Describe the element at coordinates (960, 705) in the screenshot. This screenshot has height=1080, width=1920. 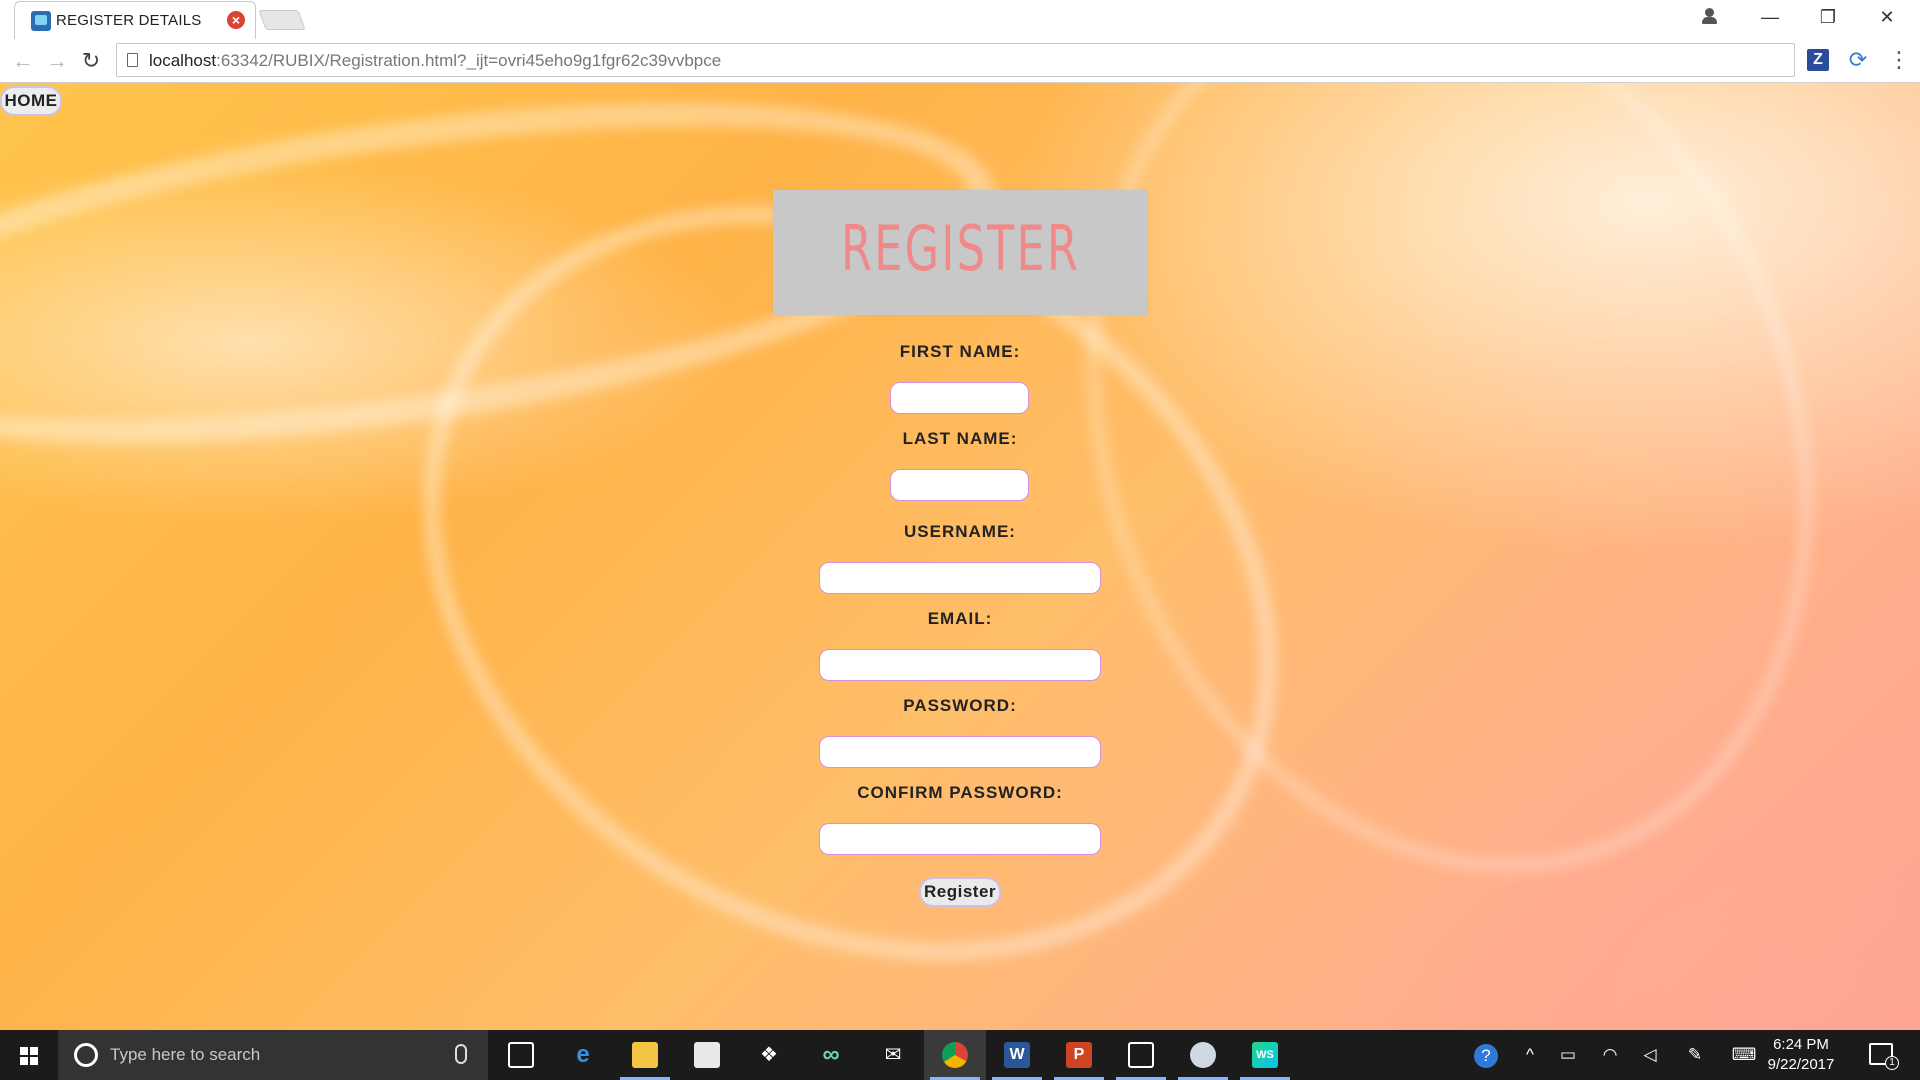
I see `password-label: PASSWORD:` at that location.